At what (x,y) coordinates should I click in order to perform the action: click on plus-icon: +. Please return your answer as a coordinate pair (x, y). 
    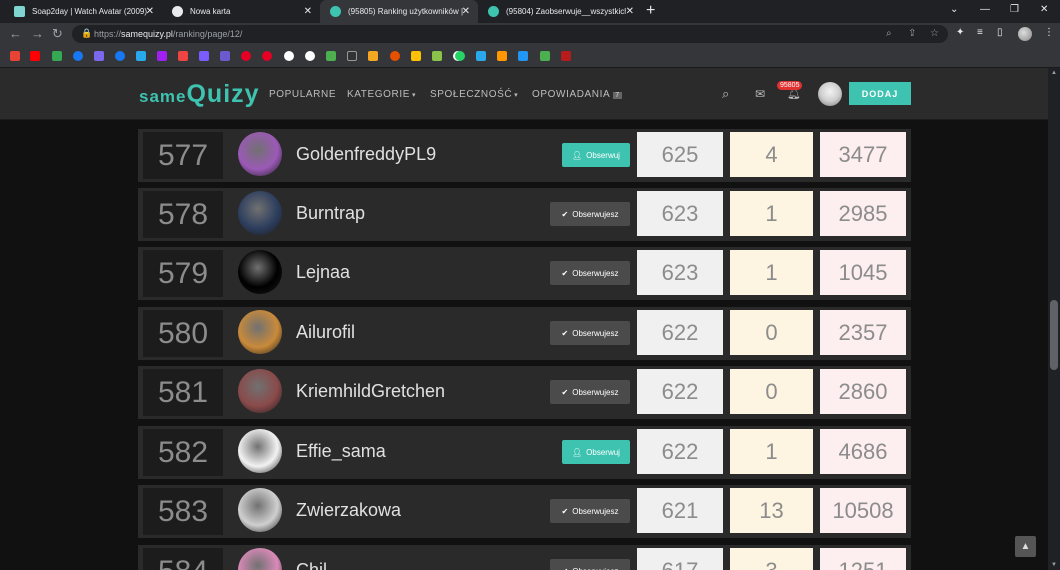
    Looking at the image, I should click on (650, 11).